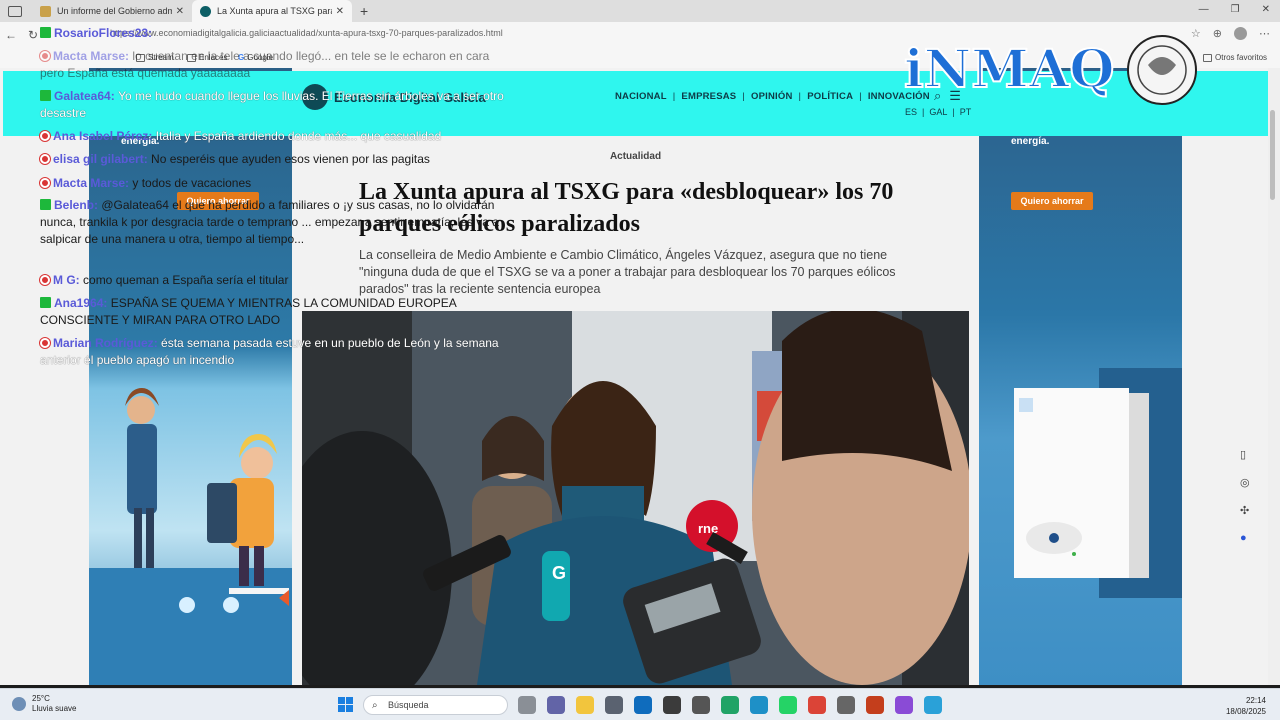  I want to click on app-green-icon, so click(730, 705).